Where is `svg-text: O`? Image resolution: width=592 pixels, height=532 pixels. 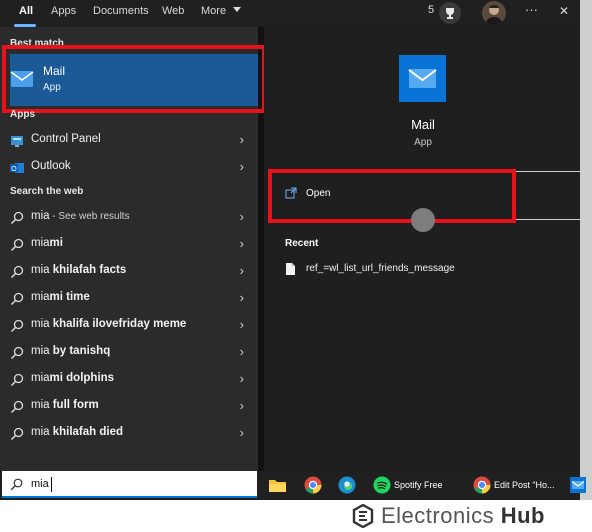 svg-text: O is located at coordinates (14, 169).